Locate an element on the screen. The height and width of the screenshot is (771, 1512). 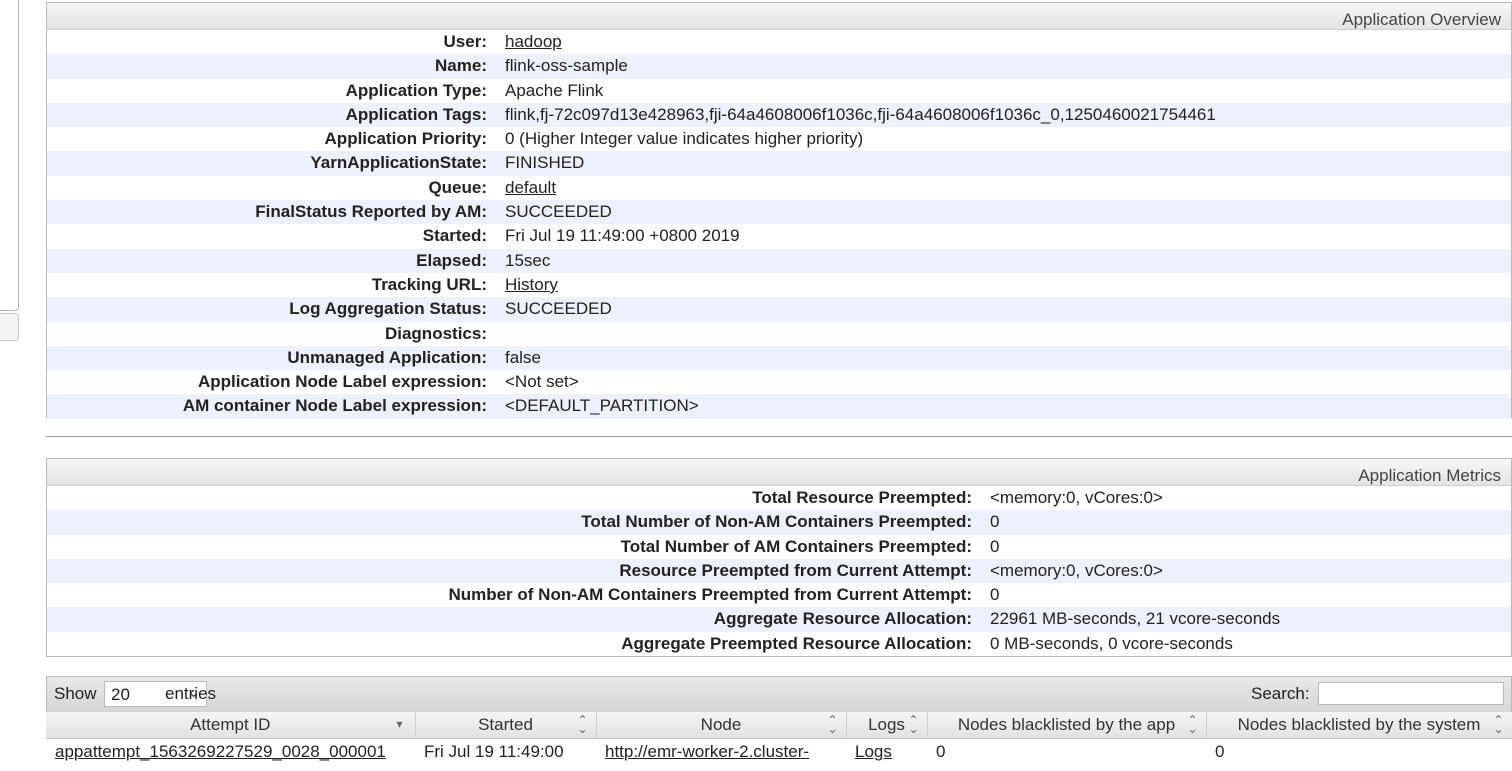
column-header: Logs ⌃ ⌄ is located at coordinates (887, 725).